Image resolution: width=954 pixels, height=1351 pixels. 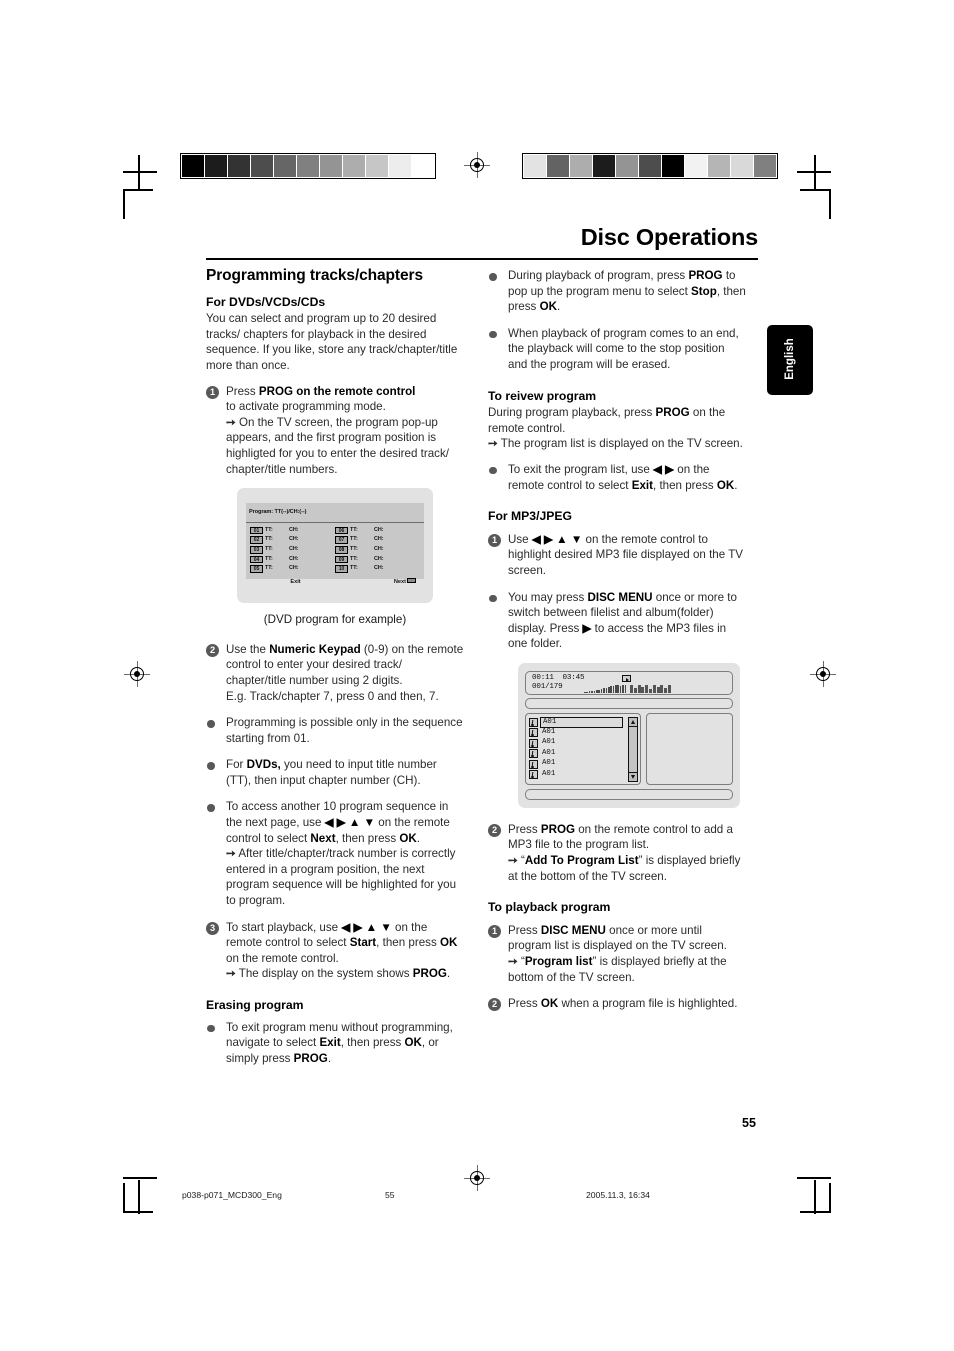 What do you see at coordinates (543, 677) in the screenshot?
I see `elapsed-time: 00:11` at bounding box center [543, 677].